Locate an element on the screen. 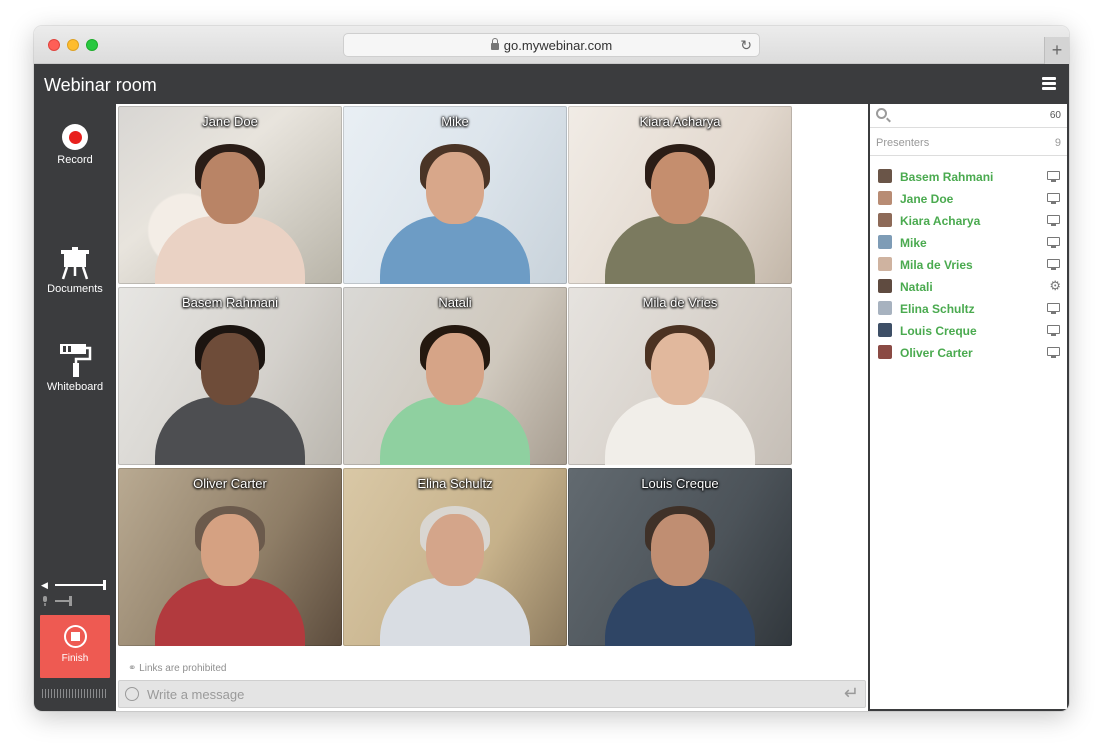 The height and width of the screenshot is (753, 1103). address-text: go.mywebinar.com is located at coordinates (558, 45).